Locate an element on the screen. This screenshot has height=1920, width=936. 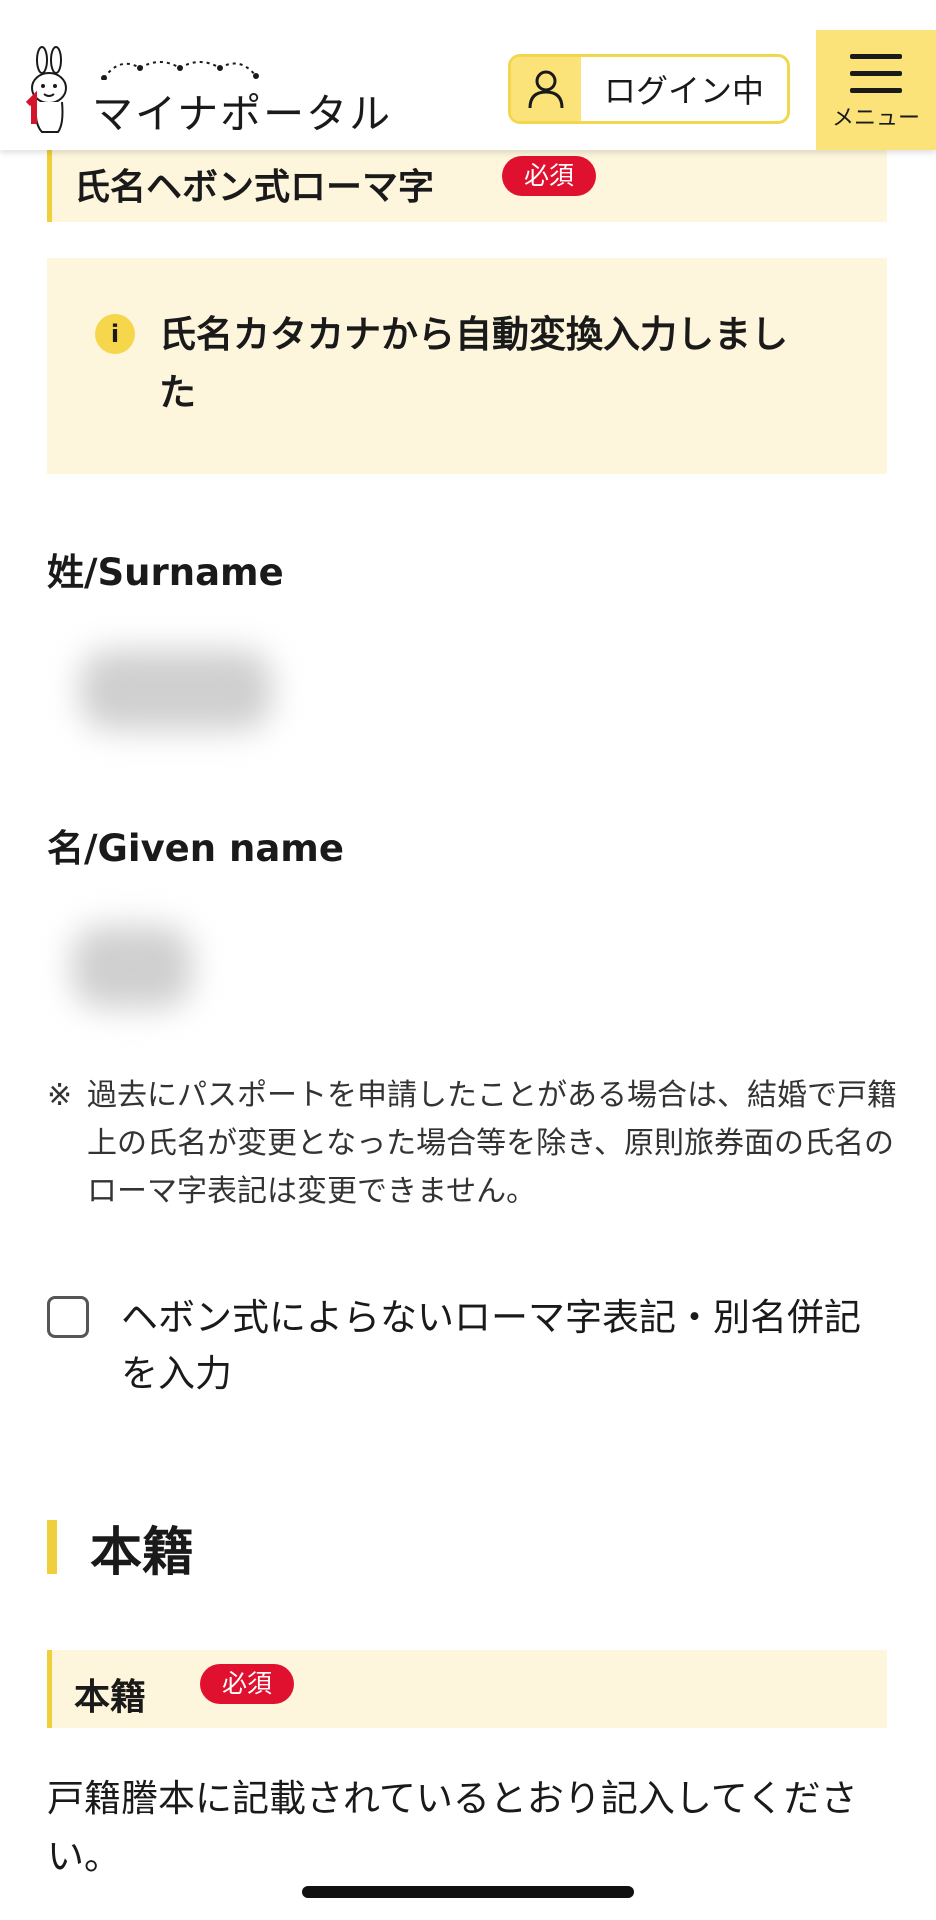
required-badge: 必須 is located at coordinates (549, 176).